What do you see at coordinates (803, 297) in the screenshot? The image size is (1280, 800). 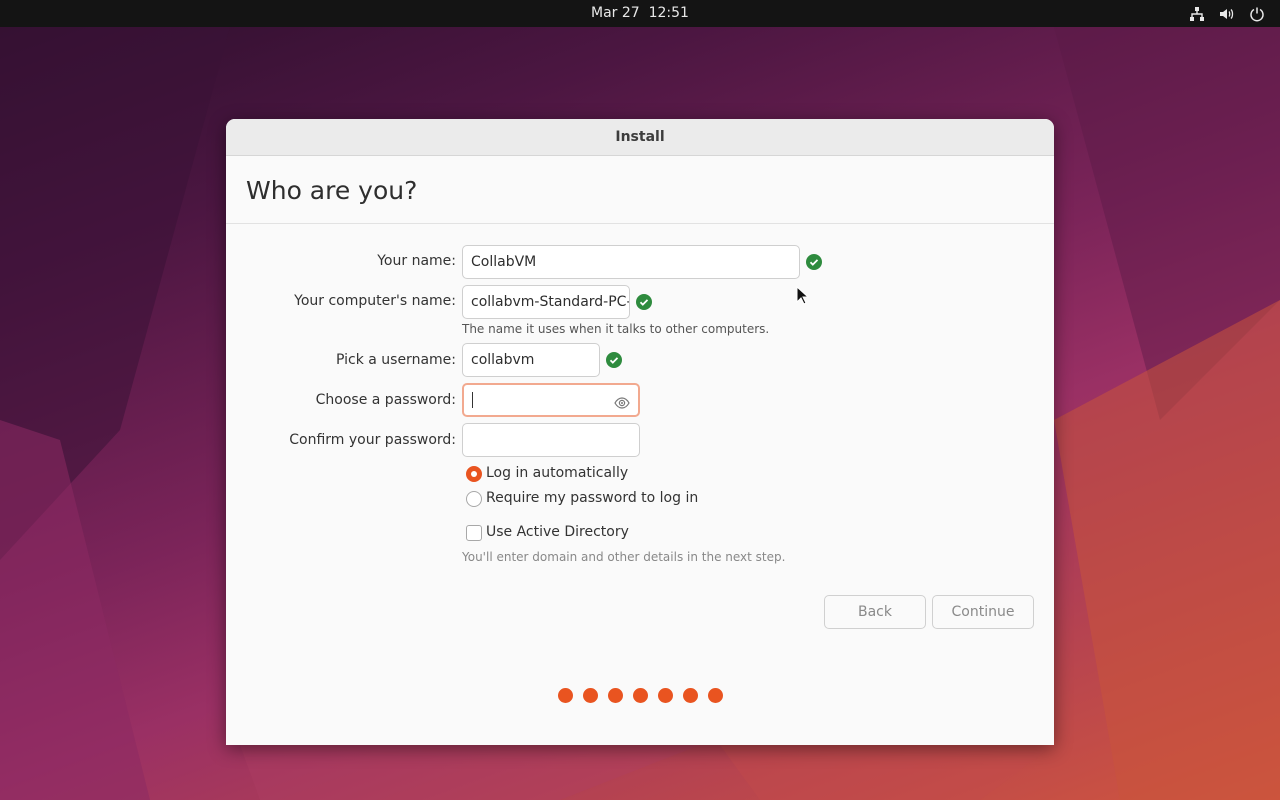 I see `mouse-pointer-icon` at bounding box center [803, 297].